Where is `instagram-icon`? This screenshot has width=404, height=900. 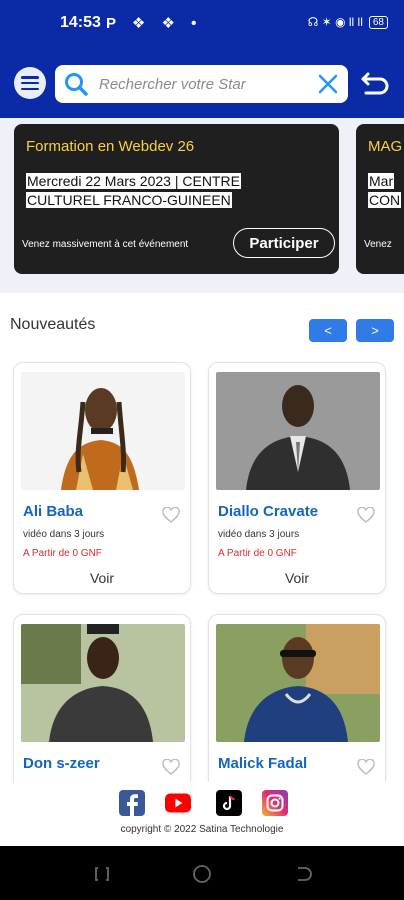 instagram-icon is located at coordinates (275, 803).